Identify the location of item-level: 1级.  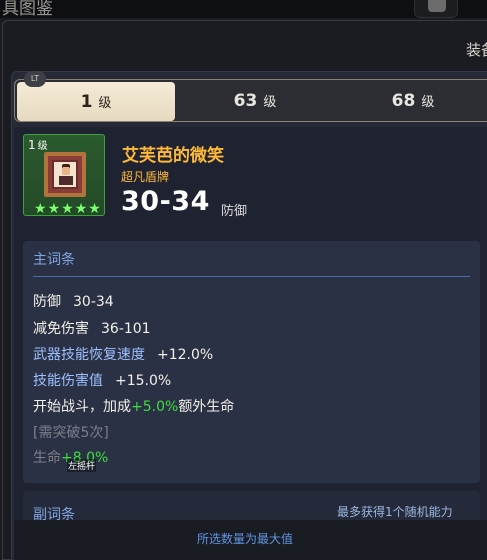
(38, 144).